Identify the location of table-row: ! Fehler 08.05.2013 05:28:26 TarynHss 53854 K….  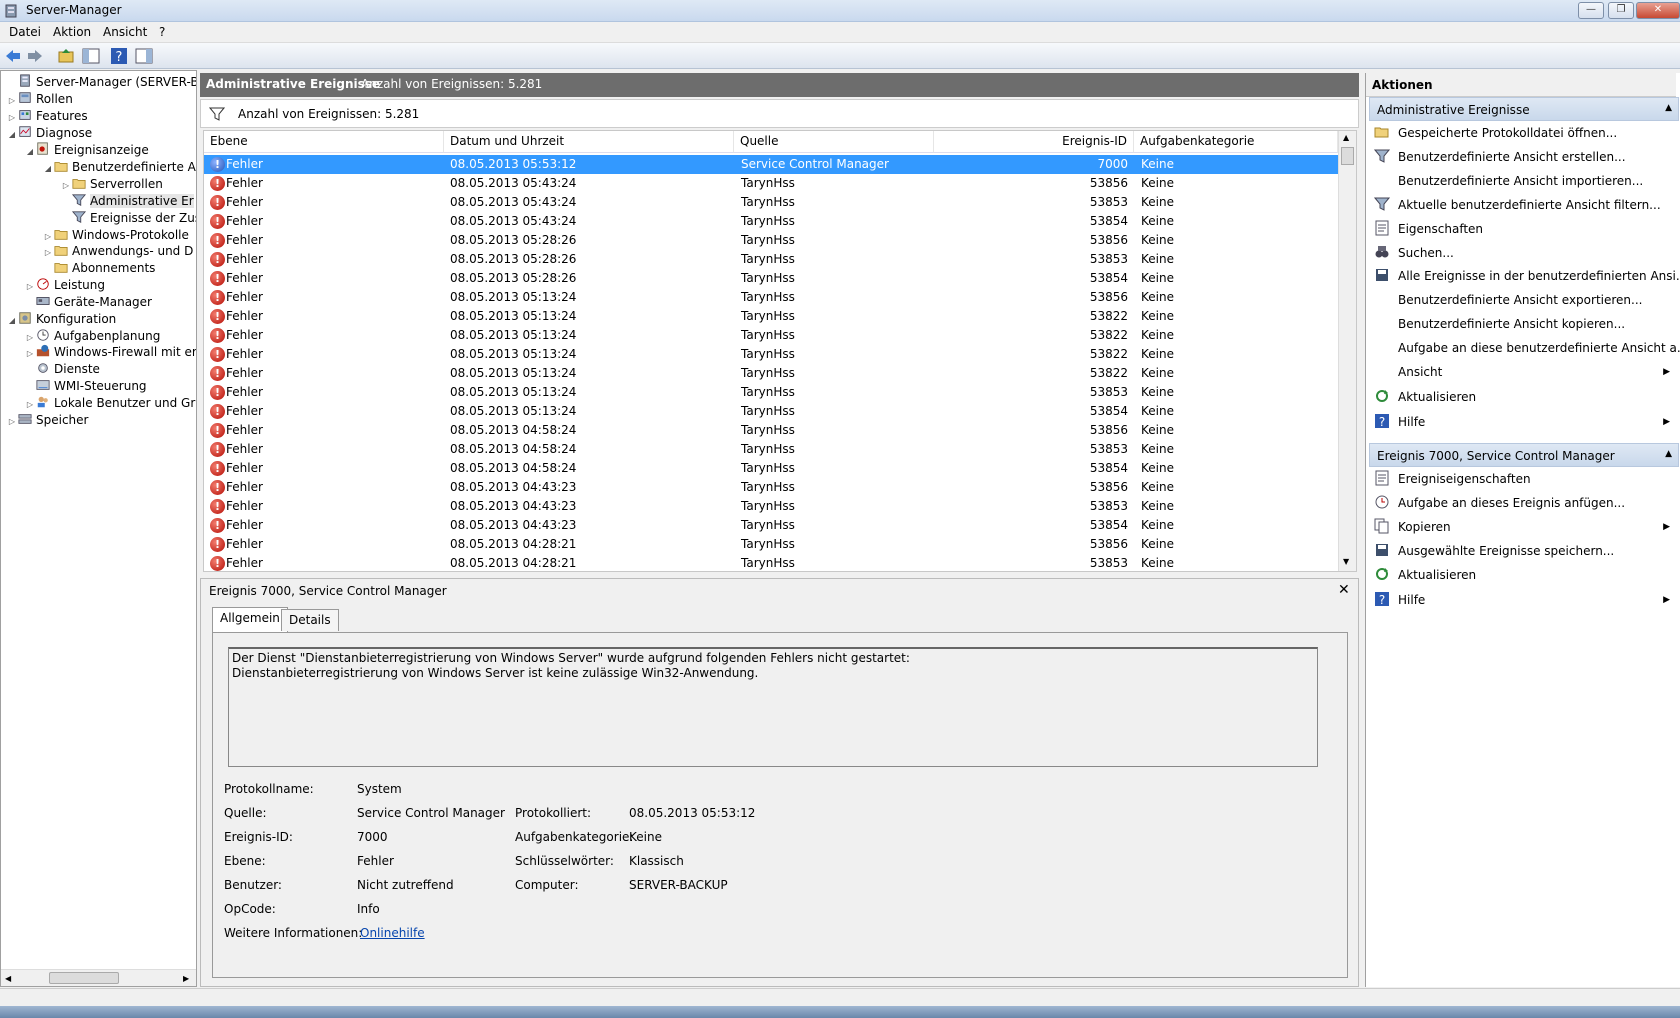
(771, 278).